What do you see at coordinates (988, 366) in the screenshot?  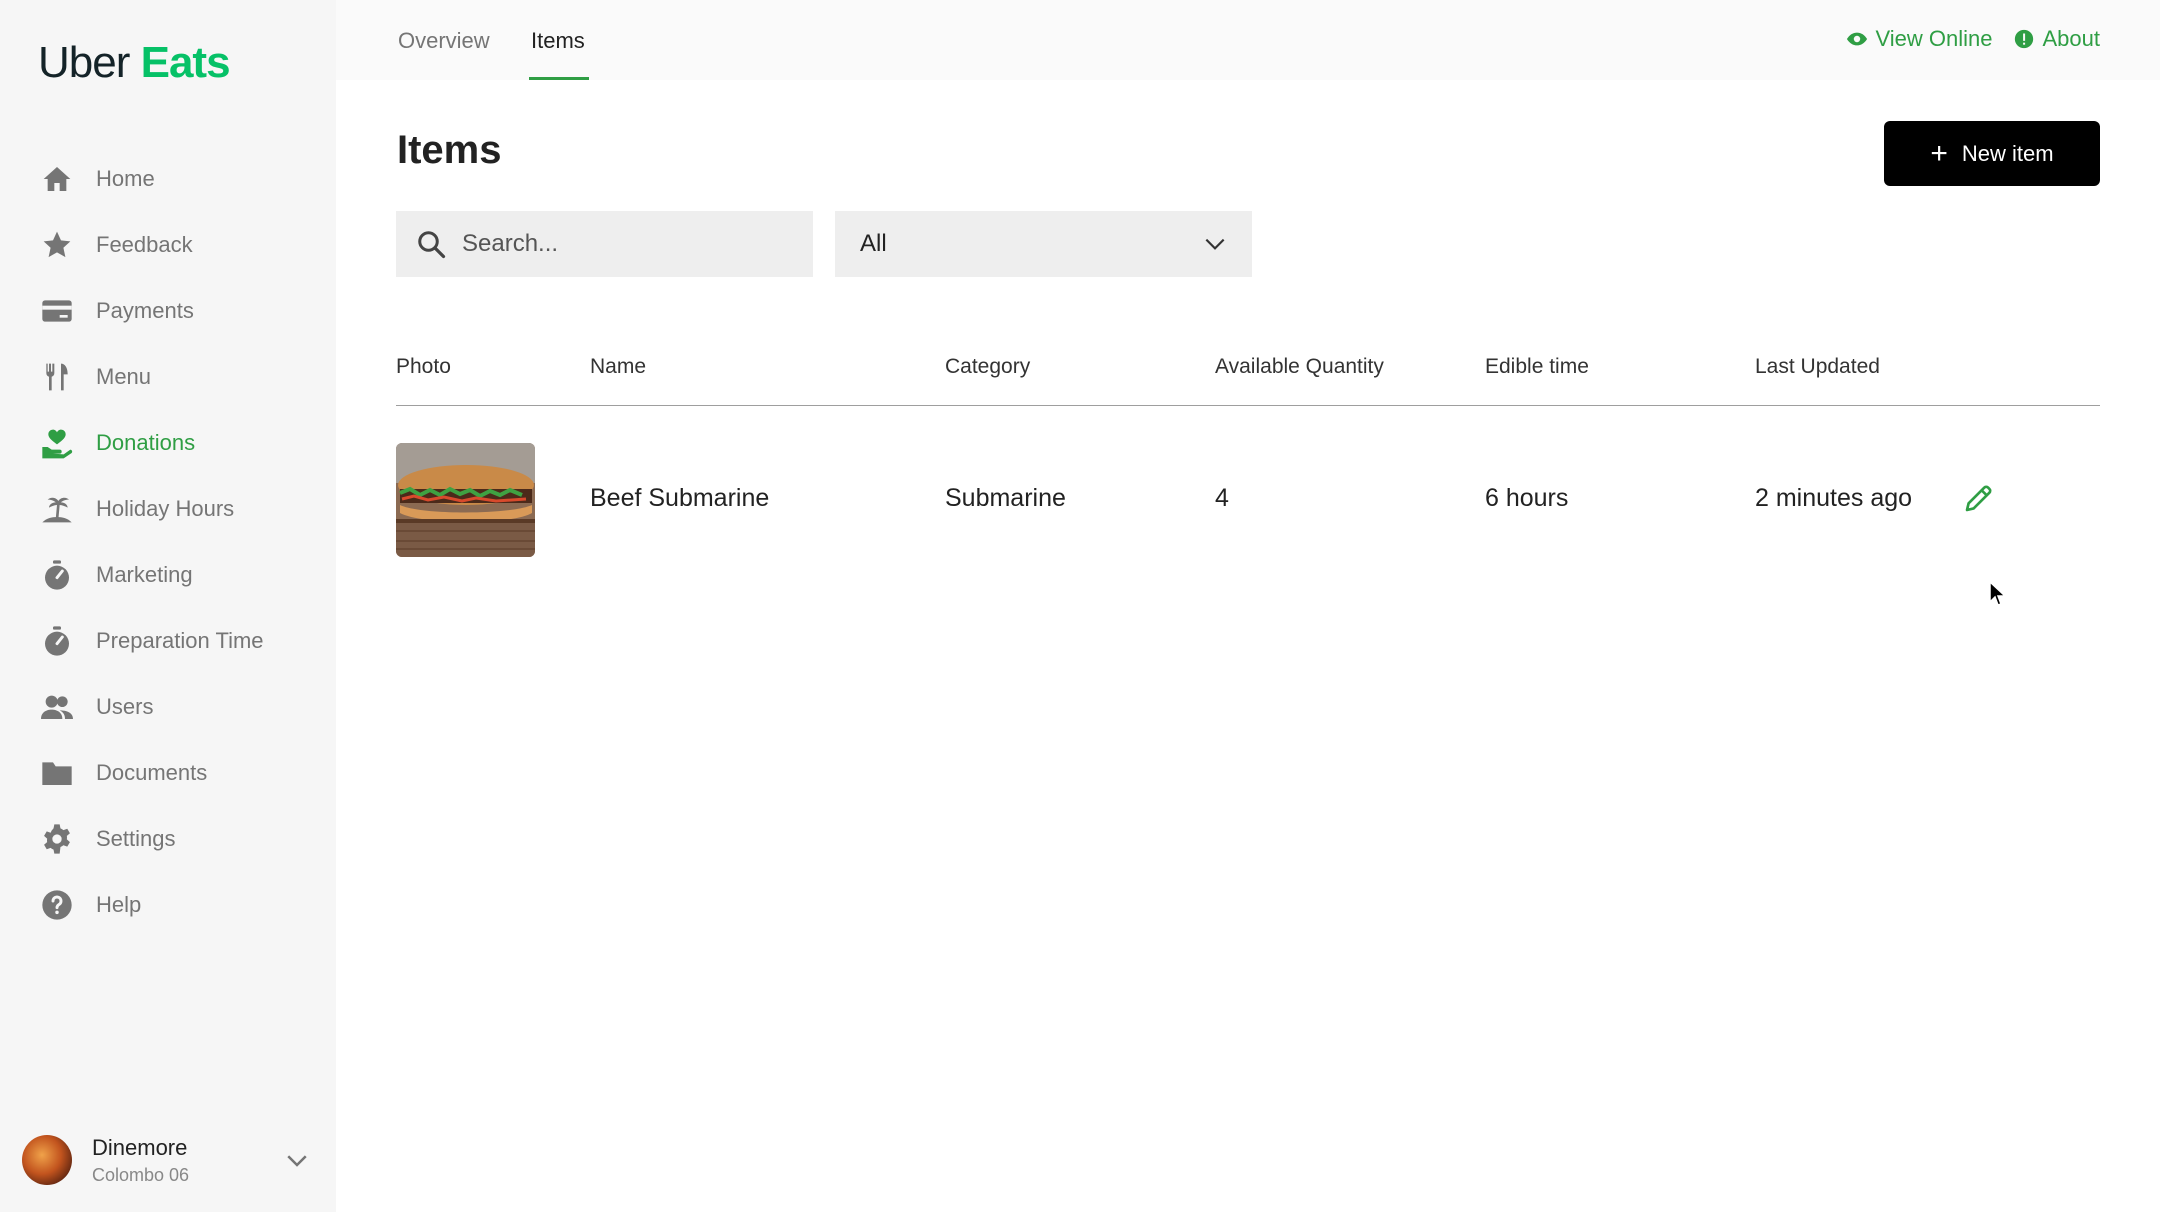 I see `column-header-category: Category` at bounding box center [988, 366].